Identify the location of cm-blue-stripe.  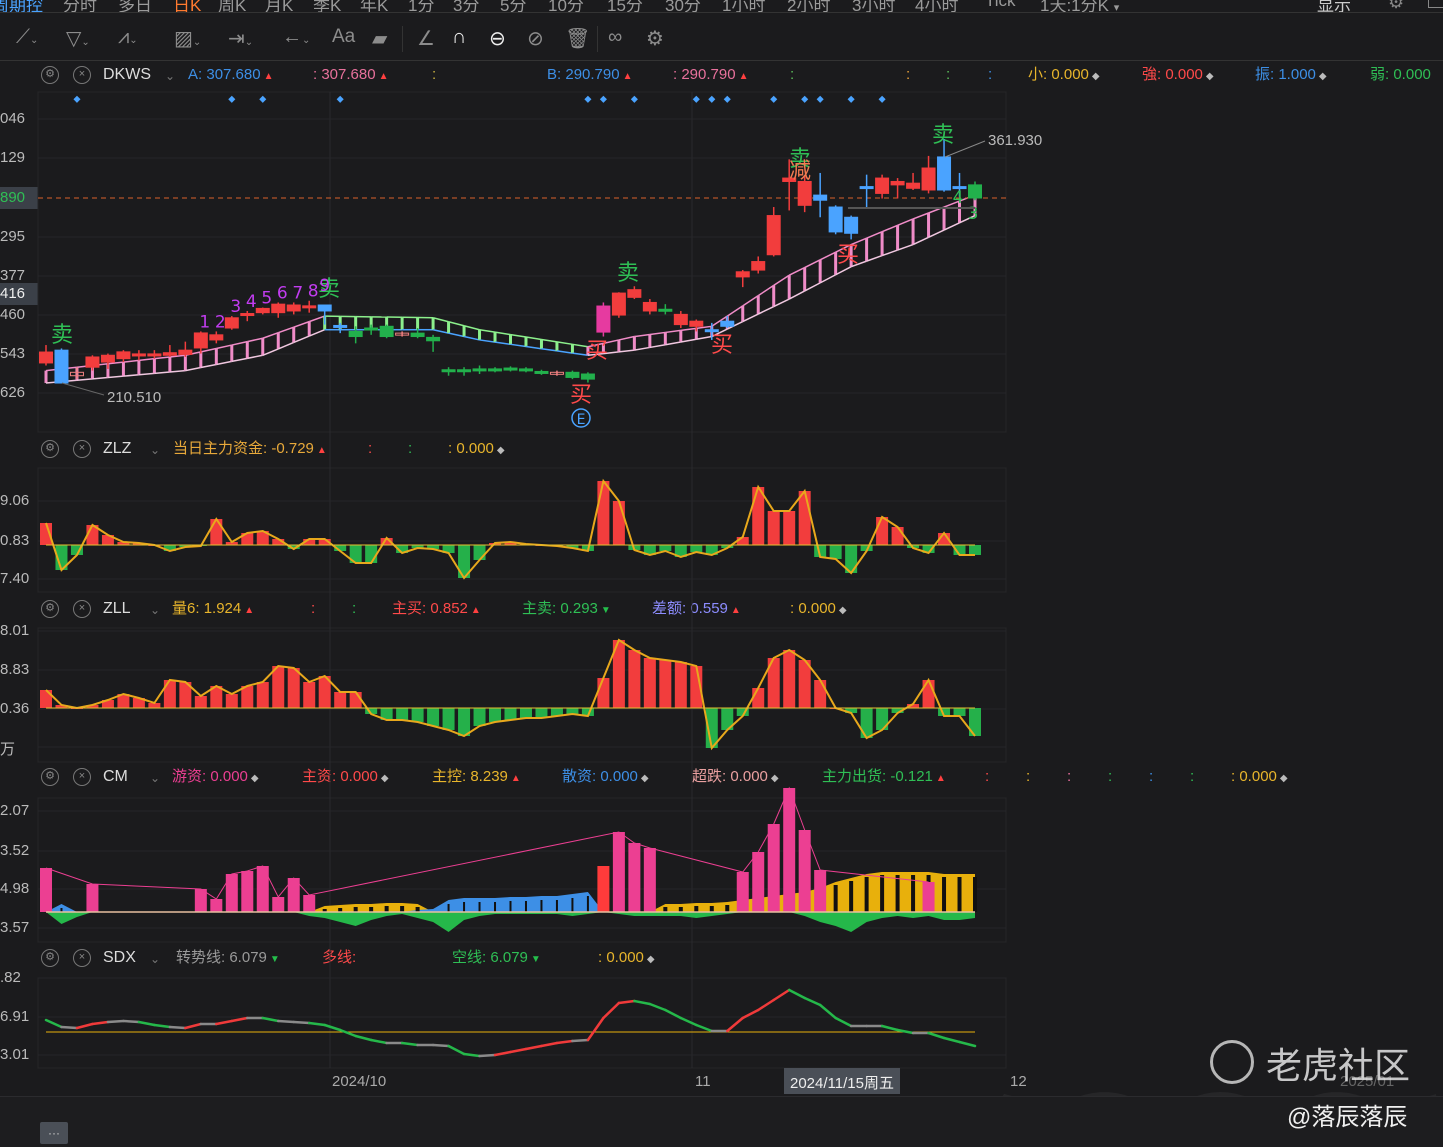
(510, 906).